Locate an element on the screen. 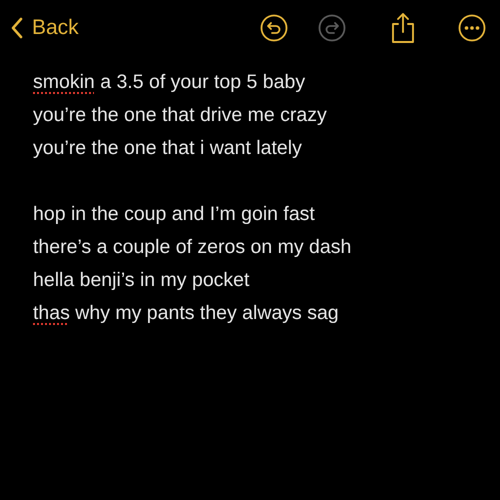  undo-button is located at coordinates (274, 28).